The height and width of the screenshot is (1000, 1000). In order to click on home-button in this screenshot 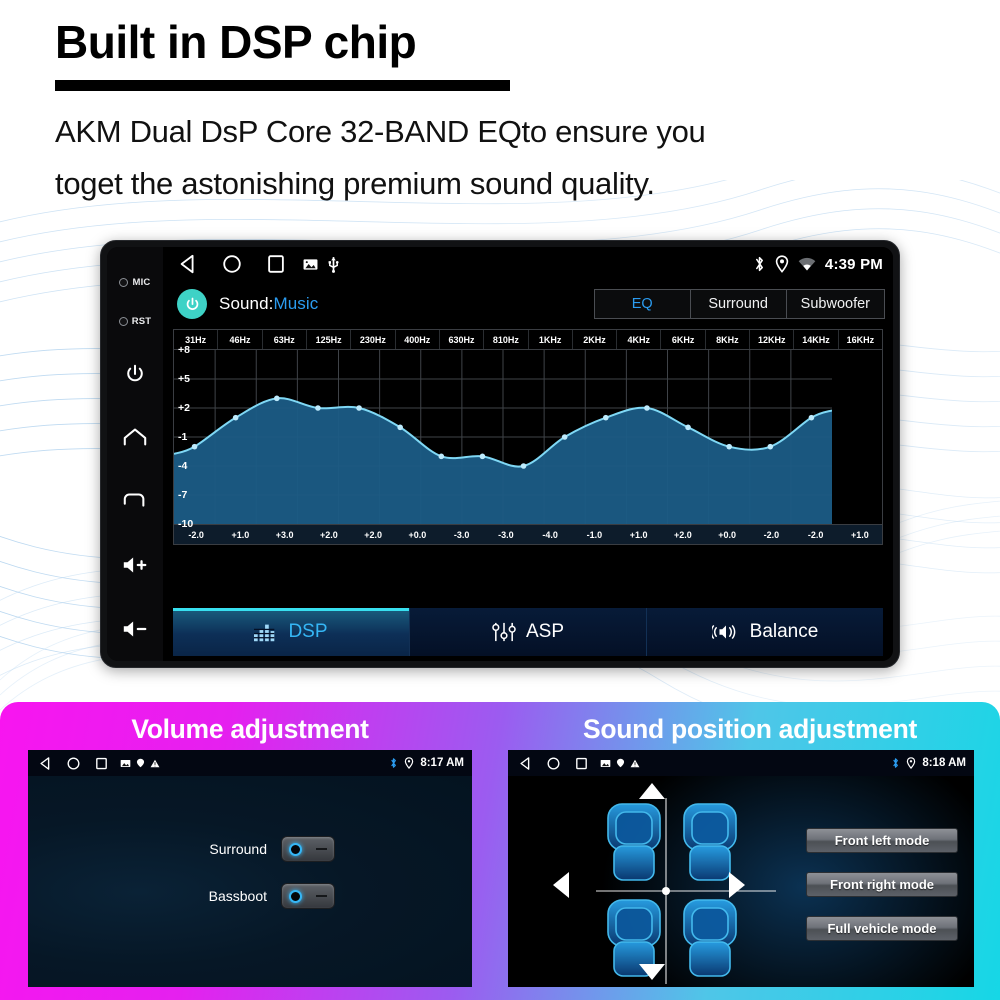, I will do `click(135, 438)`.